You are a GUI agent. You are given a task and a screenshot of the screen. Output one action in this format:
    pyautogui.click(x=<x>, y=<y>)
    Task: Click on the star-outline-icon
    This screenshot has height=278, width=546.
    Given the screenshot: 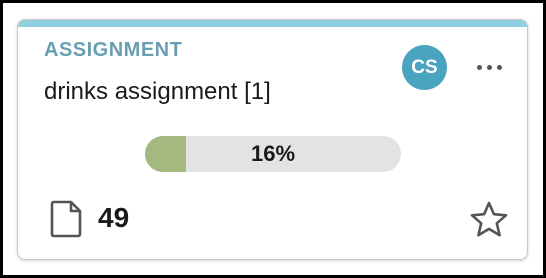 What is the action you would take?
    pyautogui.click(x=489, y=220)
    